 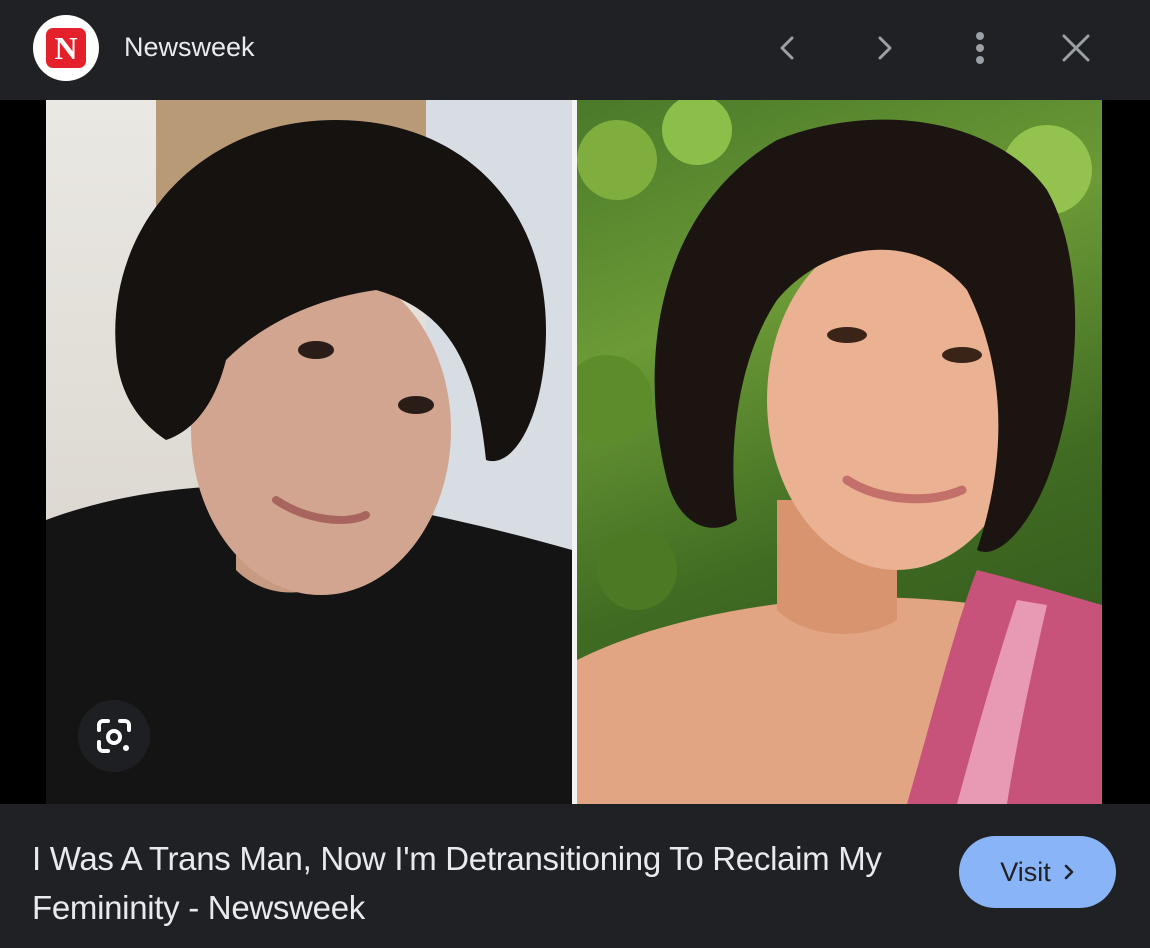 I want to click on chevron-left-icon, so click(x=787, y=48).